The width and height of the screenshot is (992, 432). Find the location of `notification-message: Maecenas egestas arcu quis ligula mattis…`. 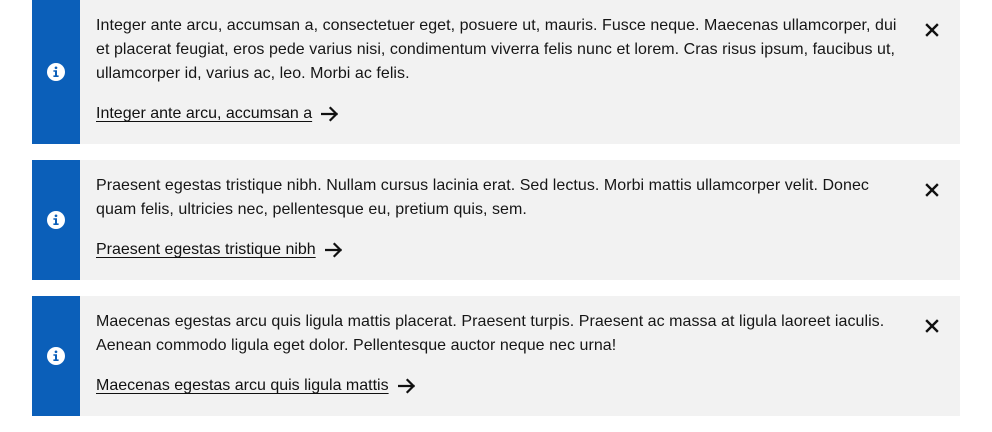

notification-message: Maecenas egestas arcu quis ligula mattis… is located at coordinates (490, 333).